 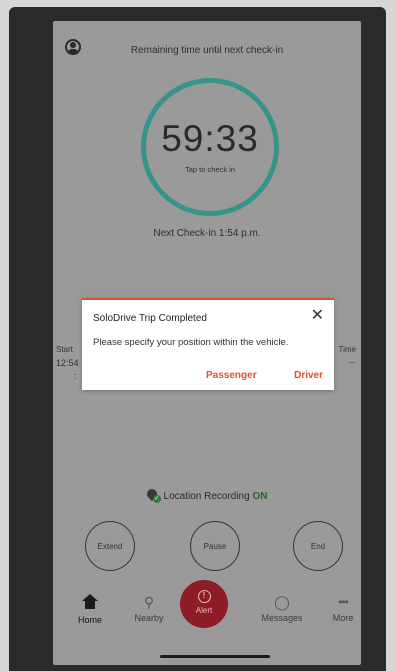 I want to click on tab-home: Home, so click(x=90, y=603).